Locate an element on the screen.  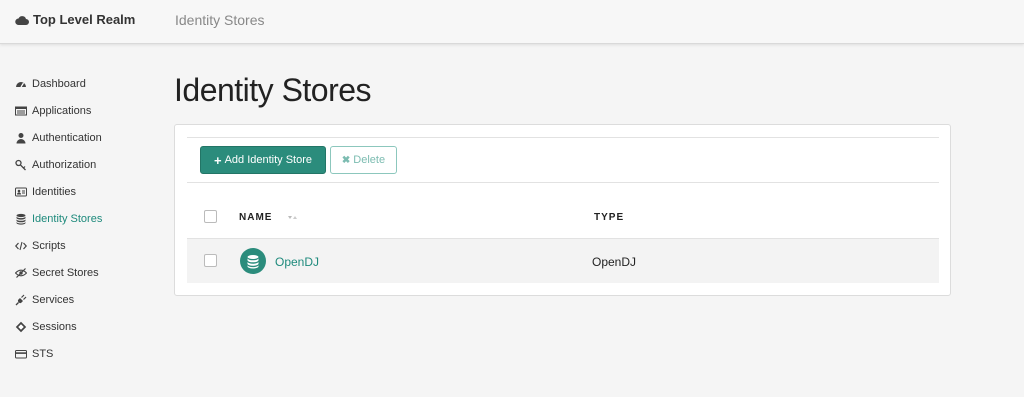
user-icon is located at coordinates (21, 138).